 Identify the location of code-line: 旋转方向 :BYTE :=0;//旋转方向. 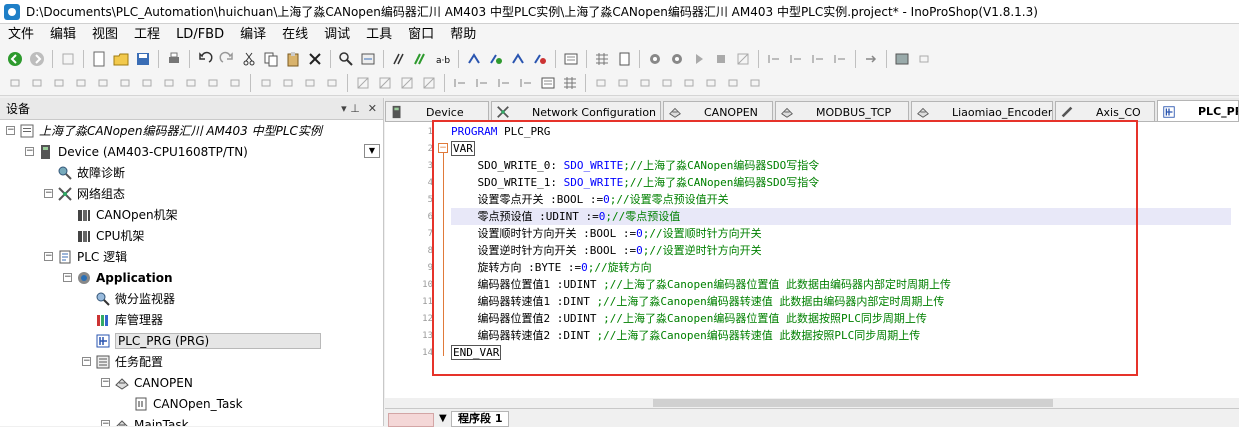
(551, 267).